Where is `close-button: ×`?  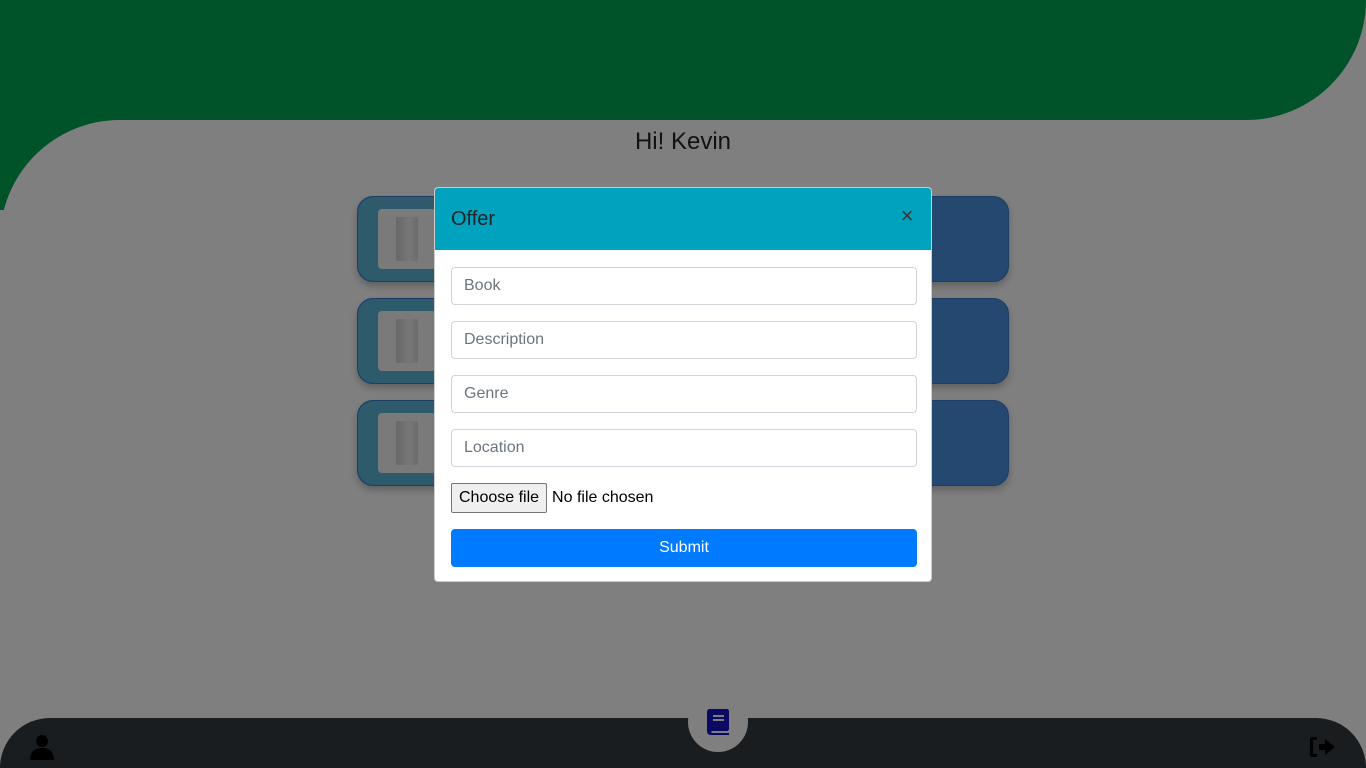 close-button: × is located at coordinates (907, 216).